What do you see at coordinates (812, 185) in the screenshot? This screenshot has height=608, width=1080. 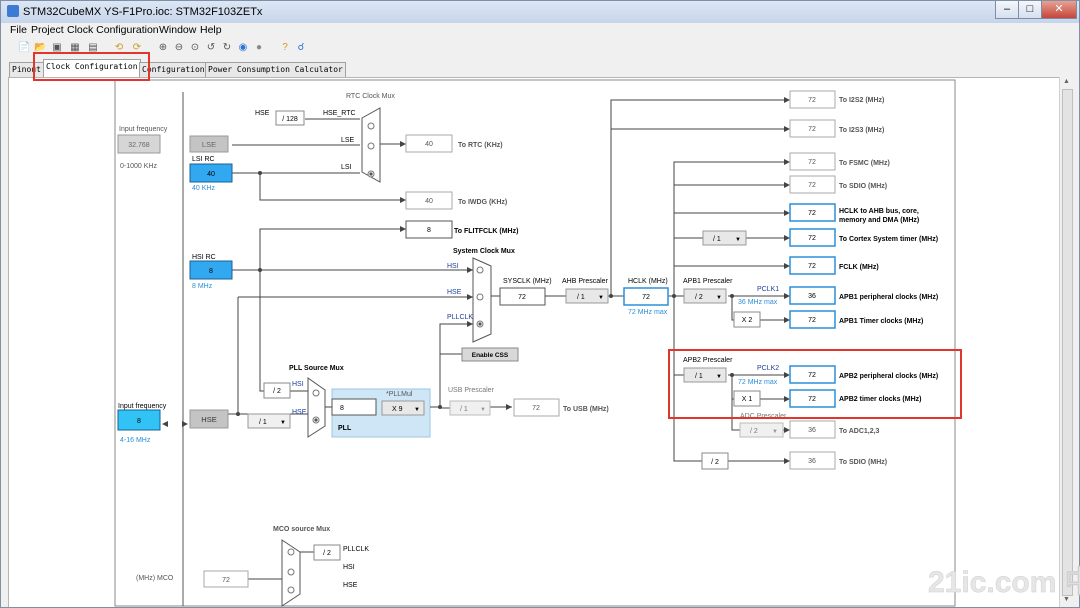 I see `sdio-value: 72` at bounding box center [812, 185].